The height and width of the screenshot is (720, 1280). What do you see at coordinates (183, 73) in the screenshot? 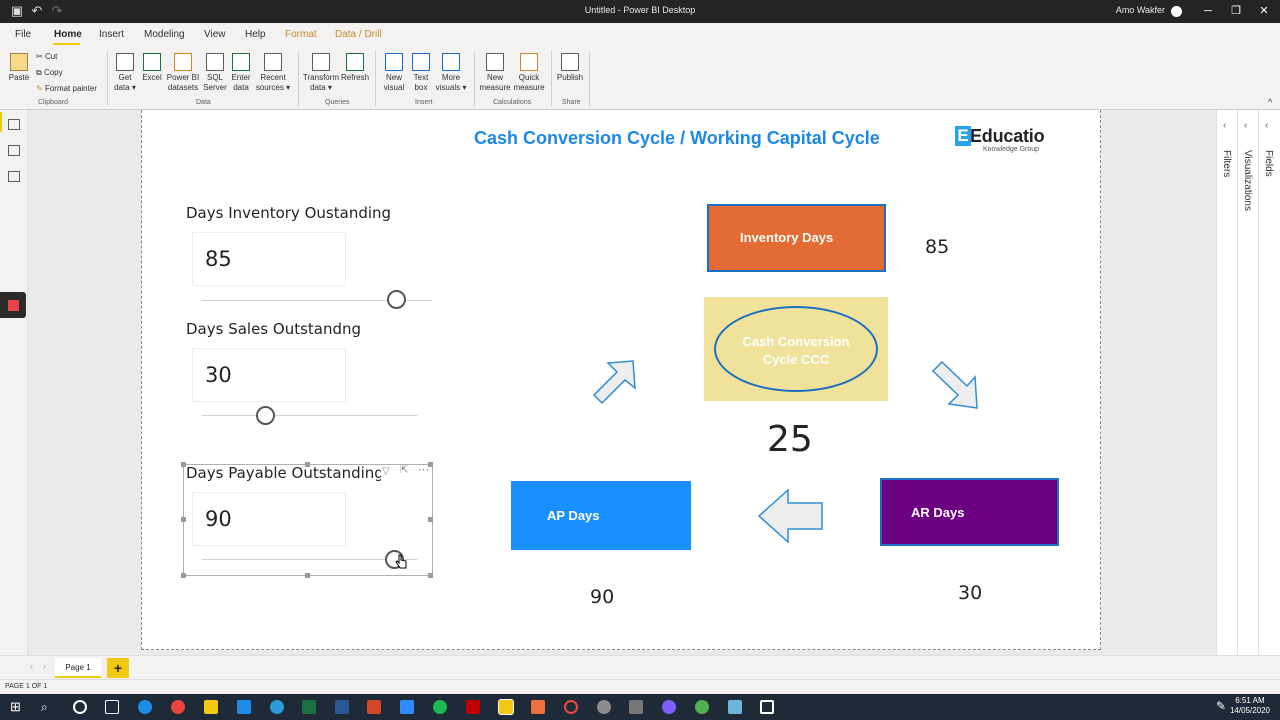
I see `pbi-datasets-button: Power BI datasets` at bounding box center [183, 73].